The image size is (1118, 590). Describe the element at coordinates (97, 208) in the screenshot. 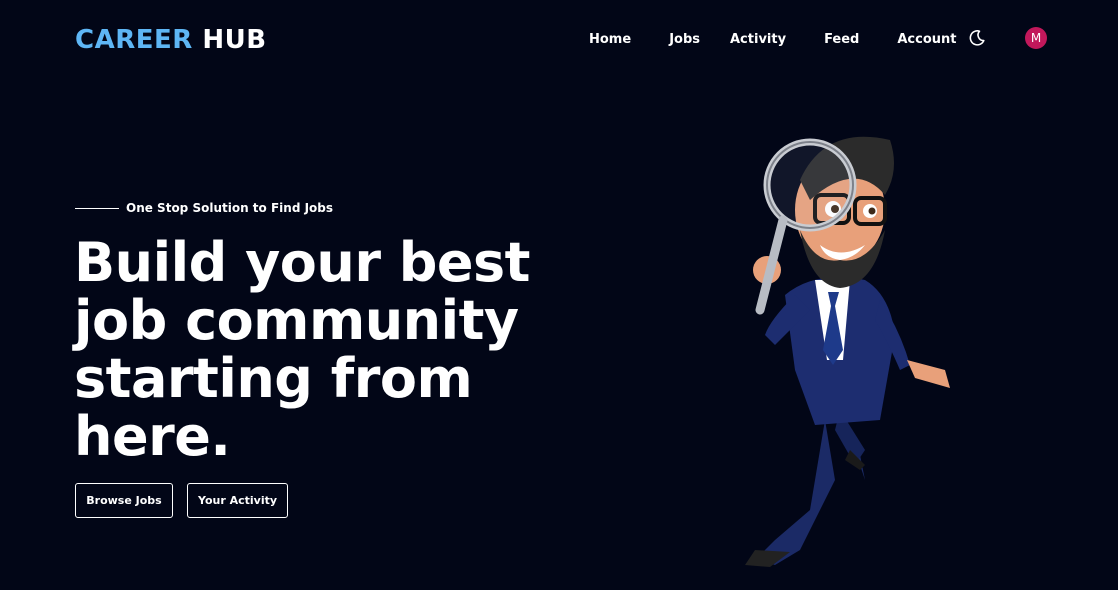

I see `tagline-divider` at that location.